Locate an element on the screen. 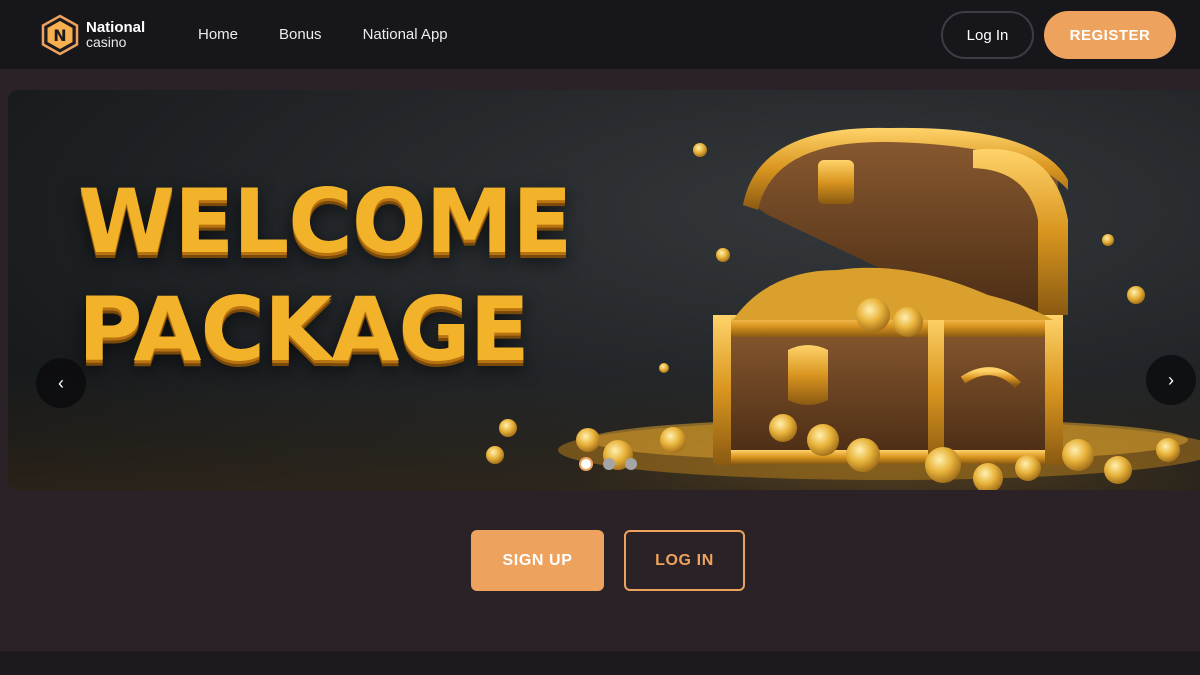 This screenshot has height=675, width=1200. header-login-button: Log In is located at coordinates (987, 35).